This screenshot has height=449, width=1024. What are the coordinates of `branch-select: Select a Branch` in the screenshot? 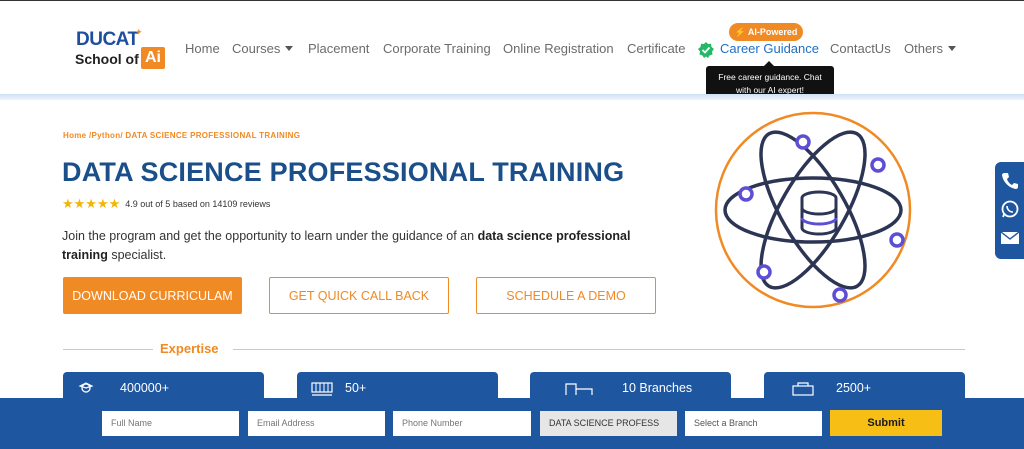 It's located at (753, 423).